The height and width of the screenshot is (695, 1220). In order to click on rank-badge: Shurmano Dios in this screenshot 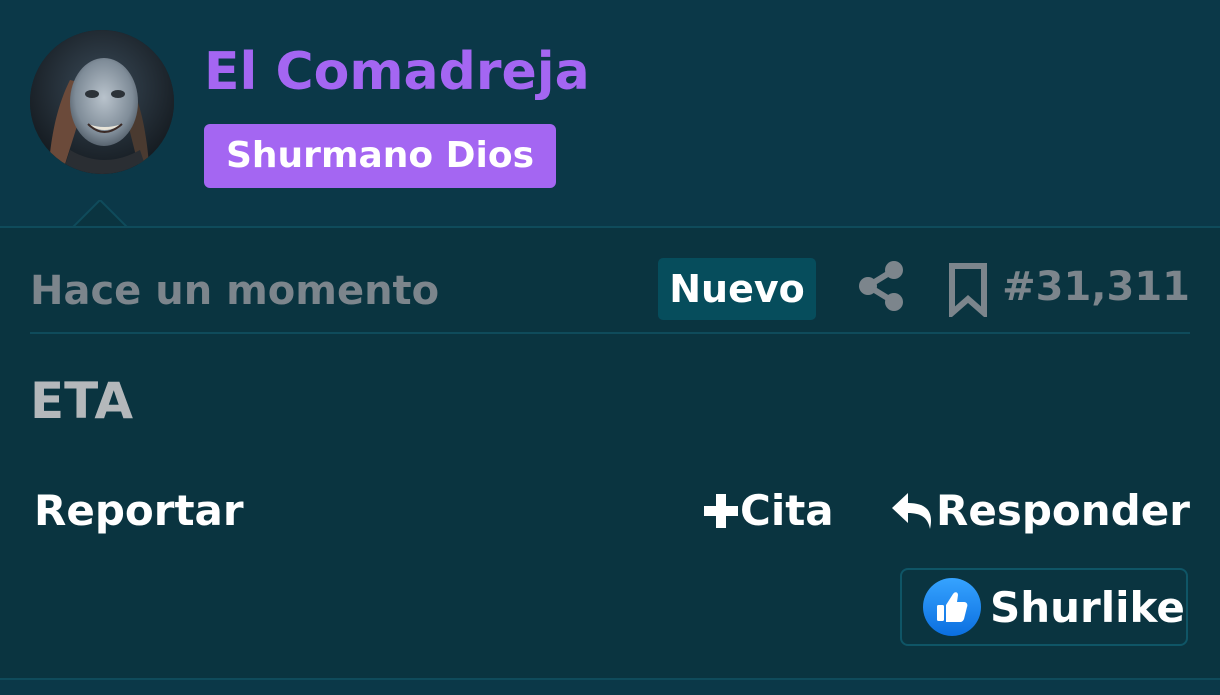, I will do `click(380, 156)`.